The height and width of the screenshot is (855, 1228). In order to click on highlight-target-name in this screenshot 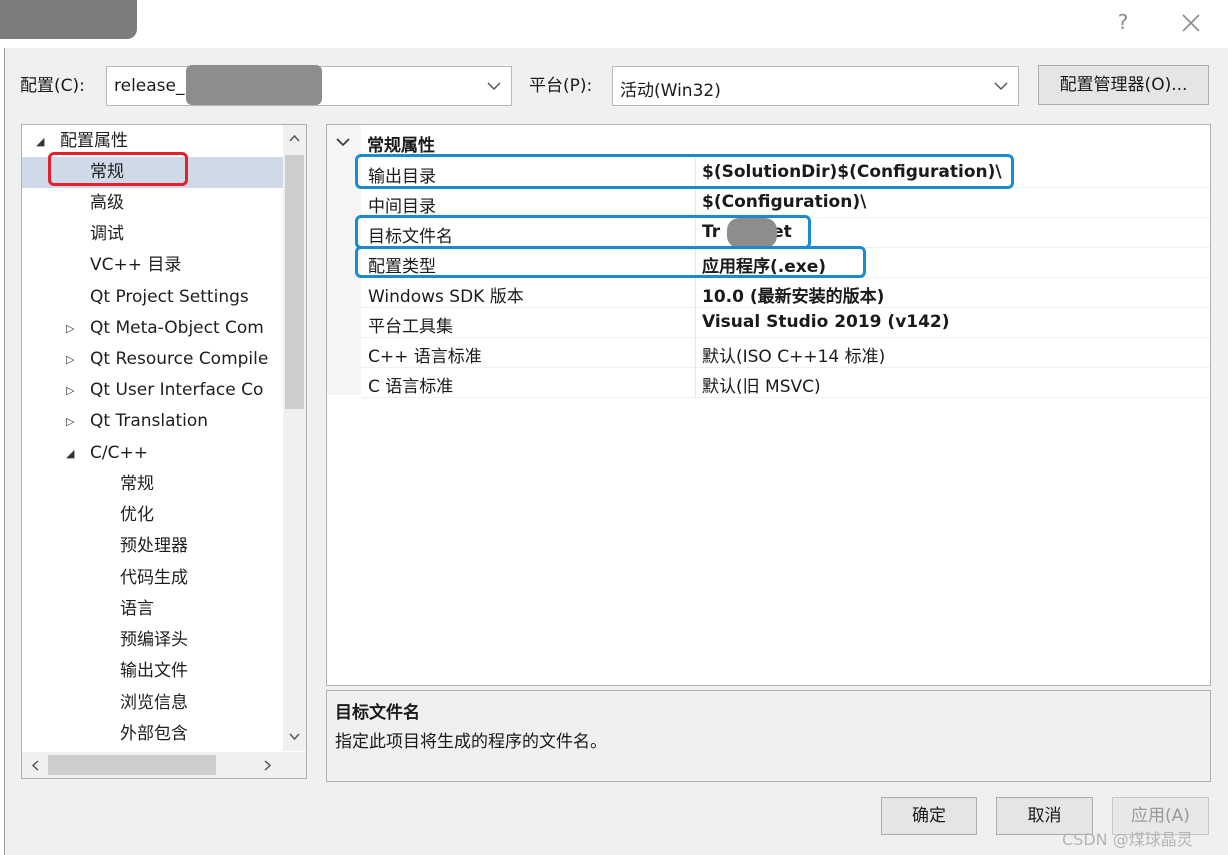, I will do `click(583, 232)`.